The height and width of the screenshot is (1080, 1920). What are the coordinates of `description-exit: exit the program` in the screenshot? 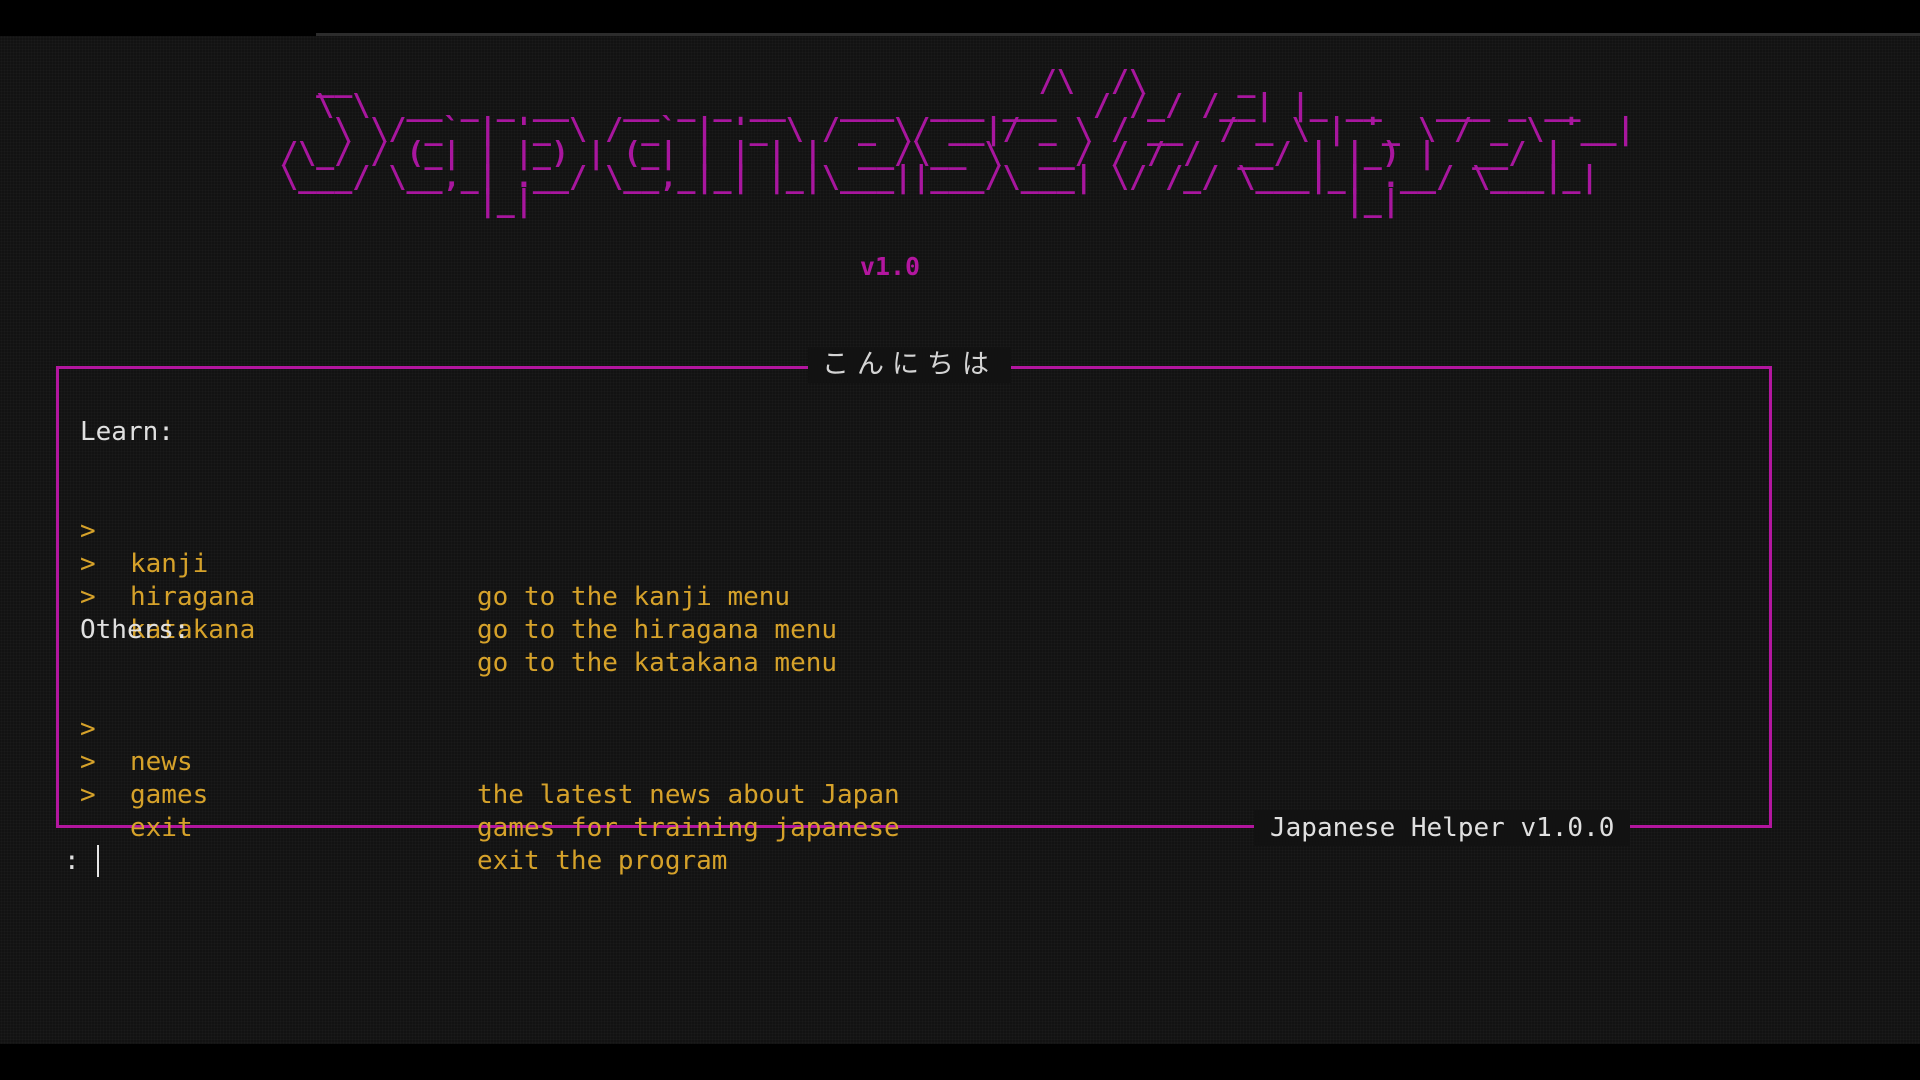 It's located at (602, 861).